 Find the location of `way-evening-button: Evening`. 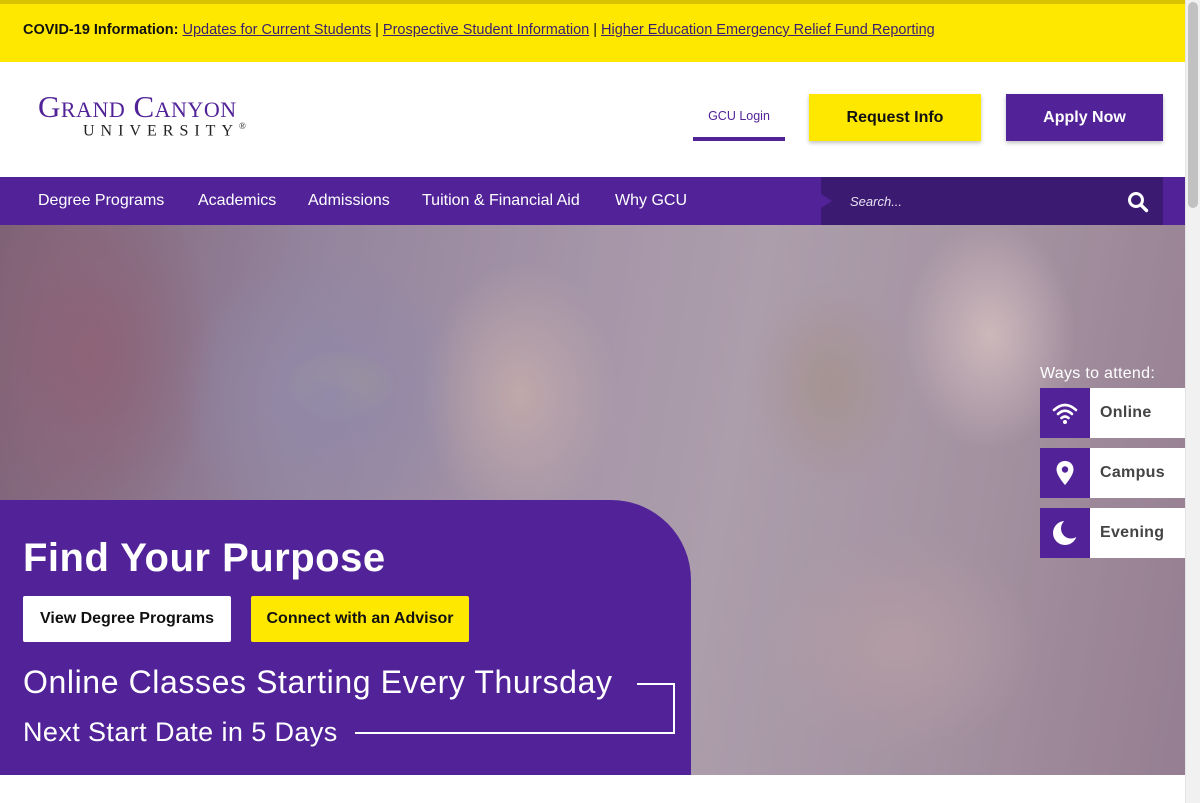

way-evening-button: Evening is located at coordinates (1112, 533).